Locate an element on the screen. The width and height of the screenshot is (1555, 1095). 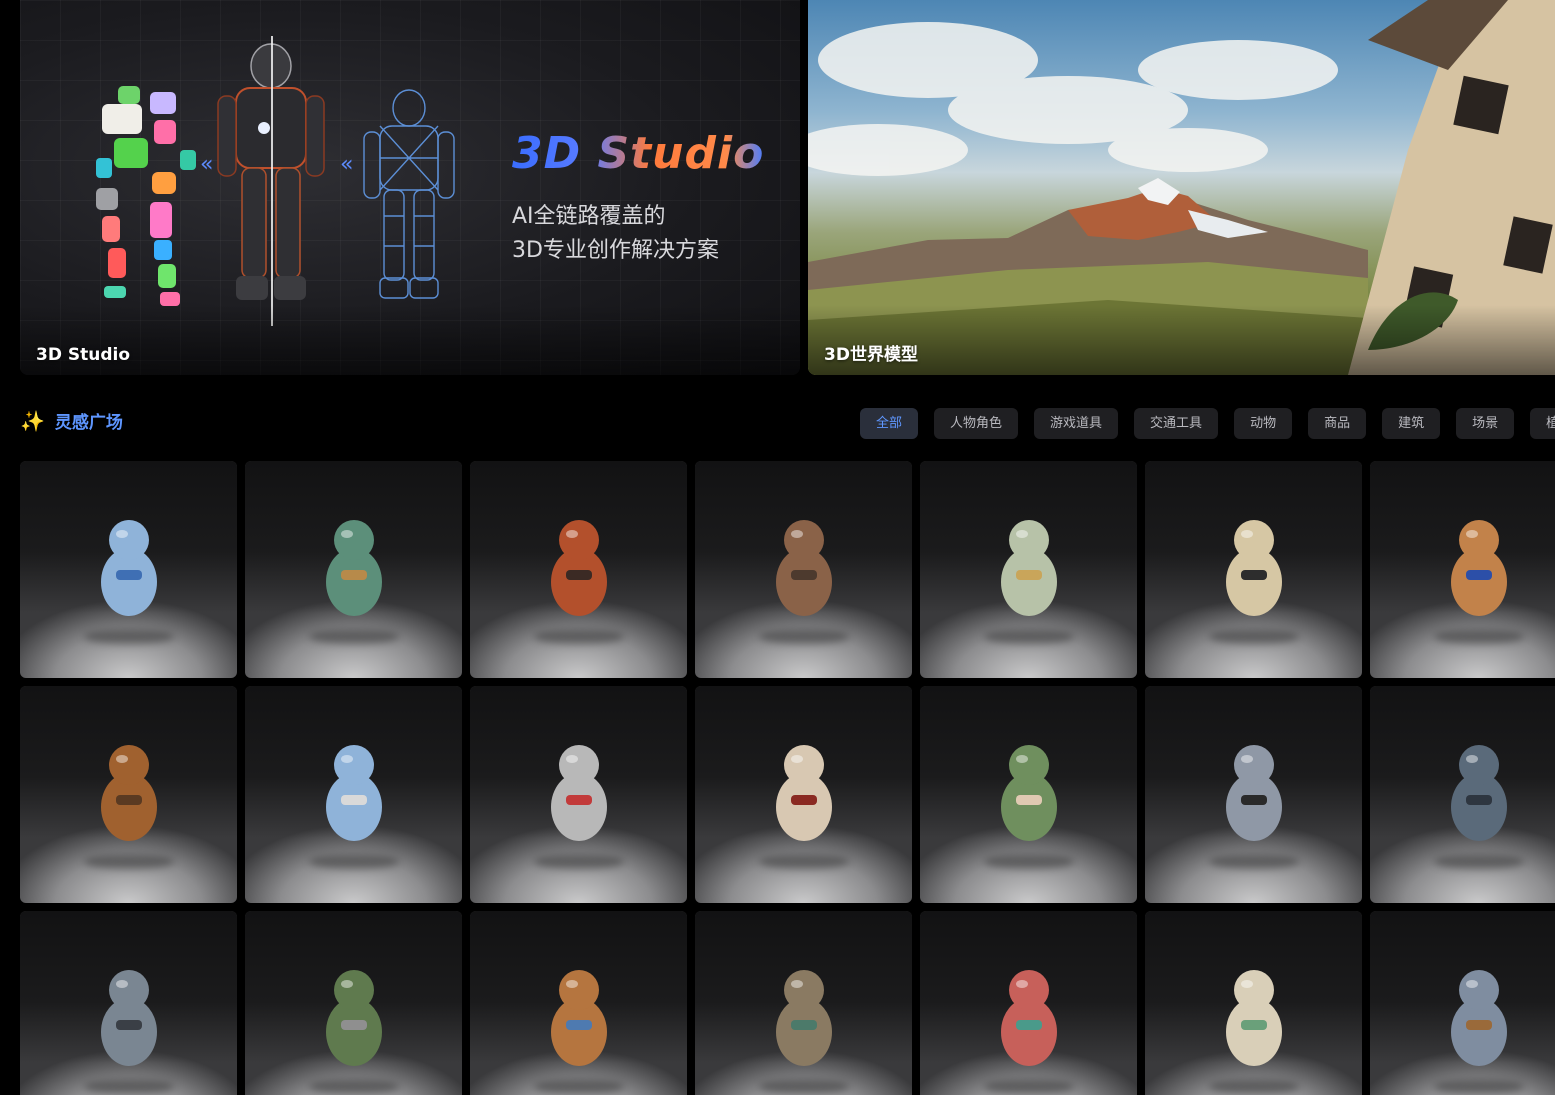
part-knee is located at coordinates (163, 250).